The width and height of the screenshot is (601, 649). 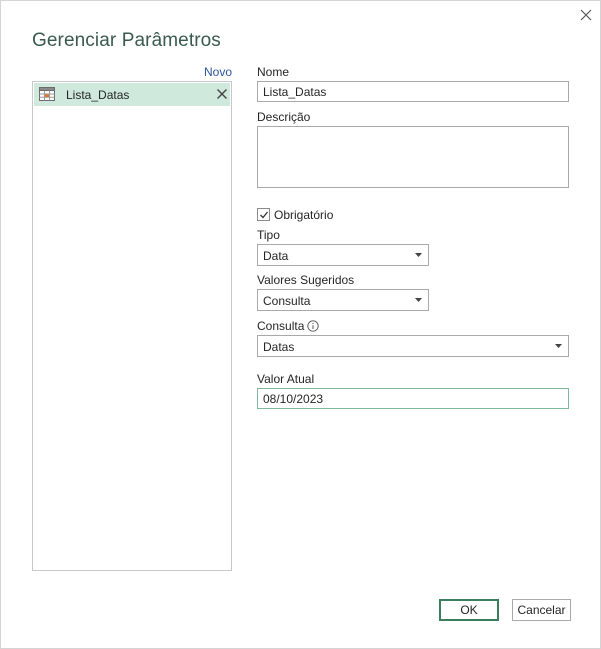 What do you see at coordinates (268, 235) in the screenshot?
I see `type-label: Tipo` at bounding box center [268, 235].